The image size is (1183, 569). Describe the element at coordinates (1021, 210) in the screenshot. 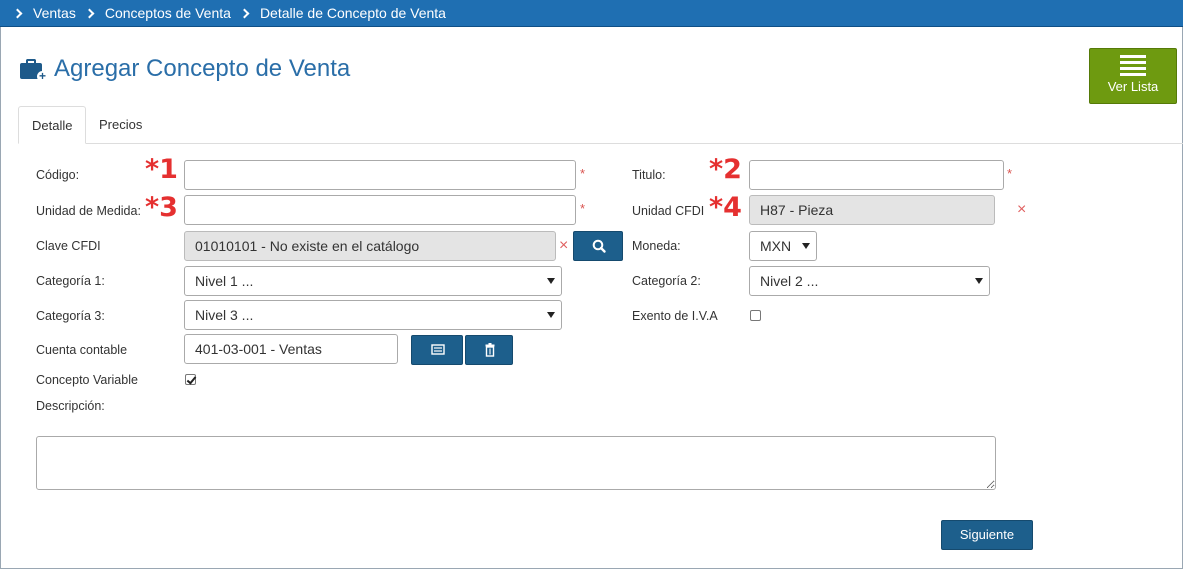

I see `clear-unidad-cfdi-icon: ×` at that location.